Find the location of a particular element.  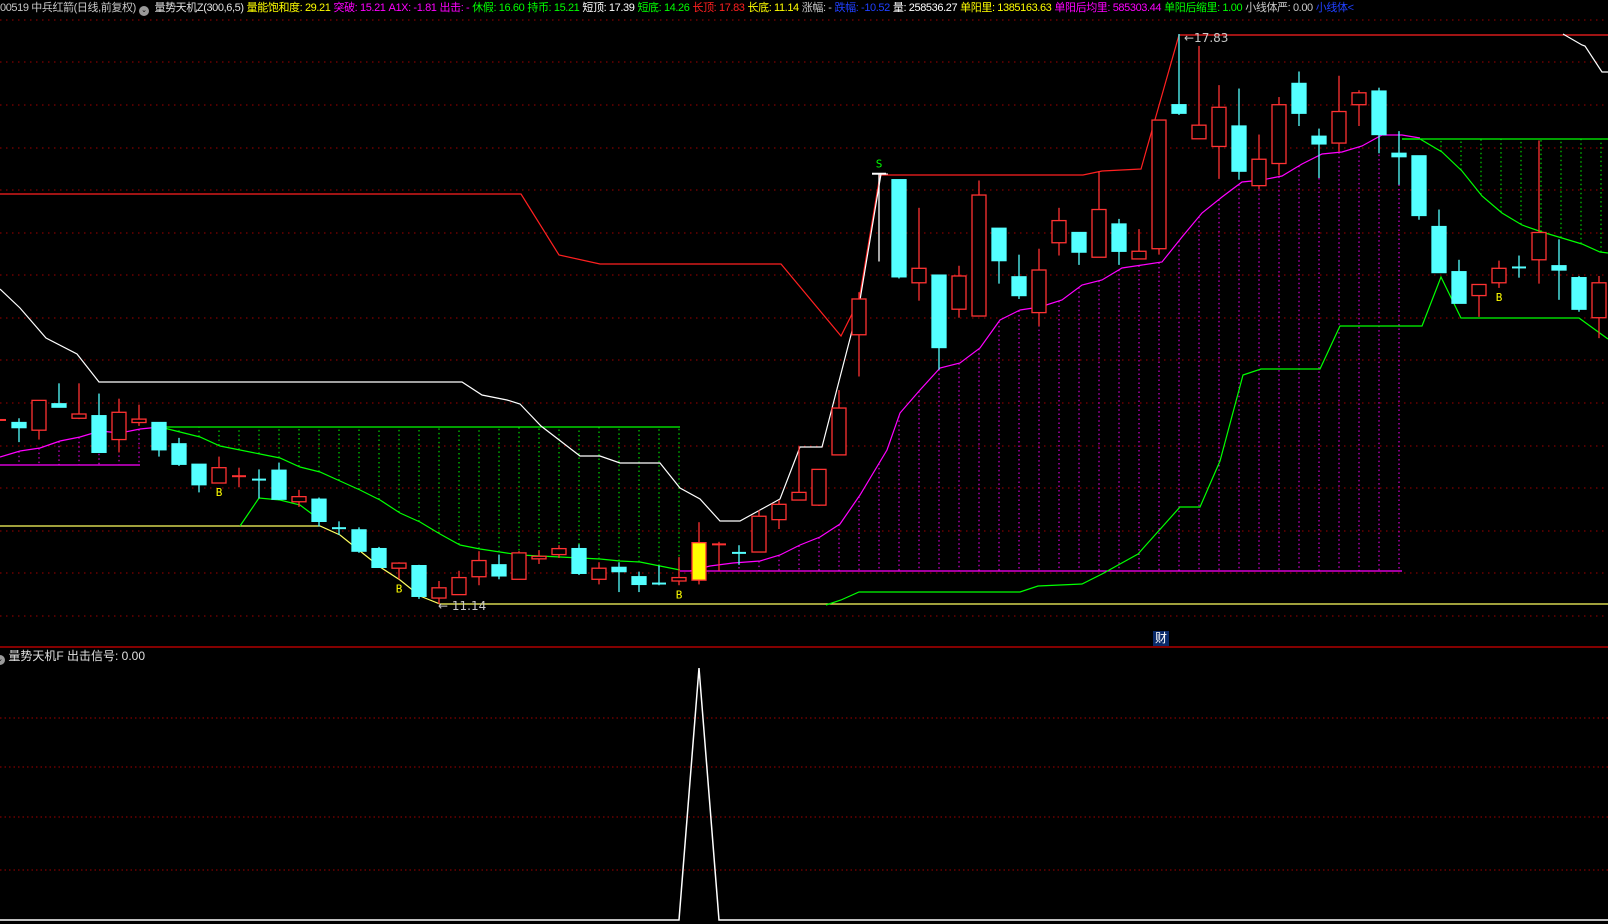

header-value: 出击: - is located at coordinates (454, 8).